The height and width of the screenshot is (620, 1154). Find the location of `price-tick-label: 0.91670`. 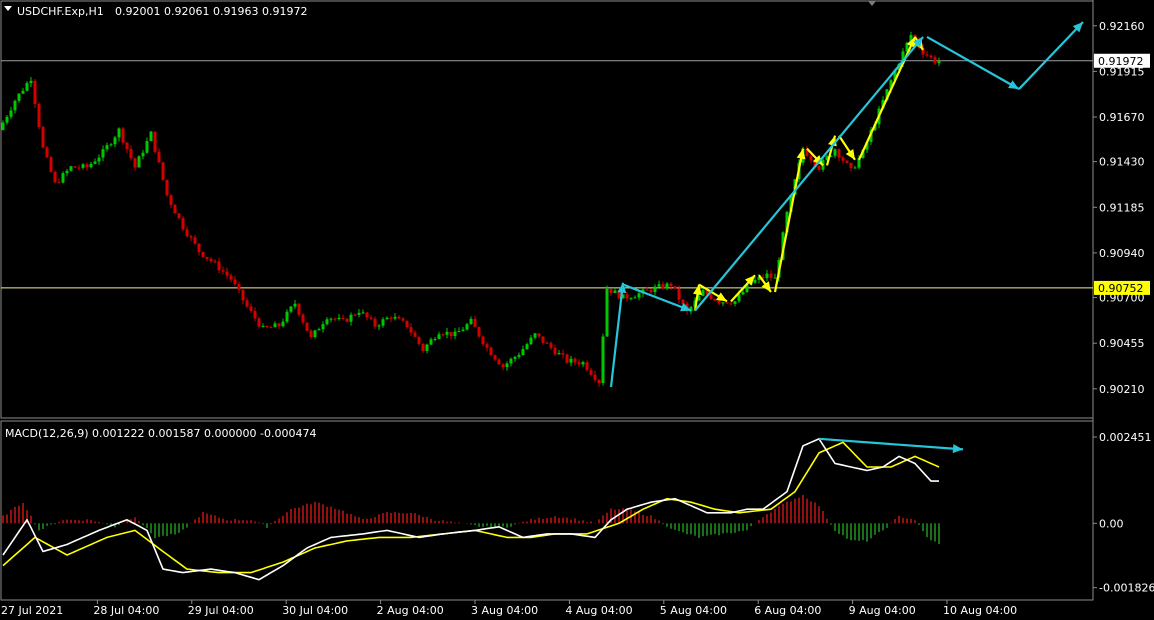

price-tick-label: 0.91670 is located at coordinates (1122, 117).